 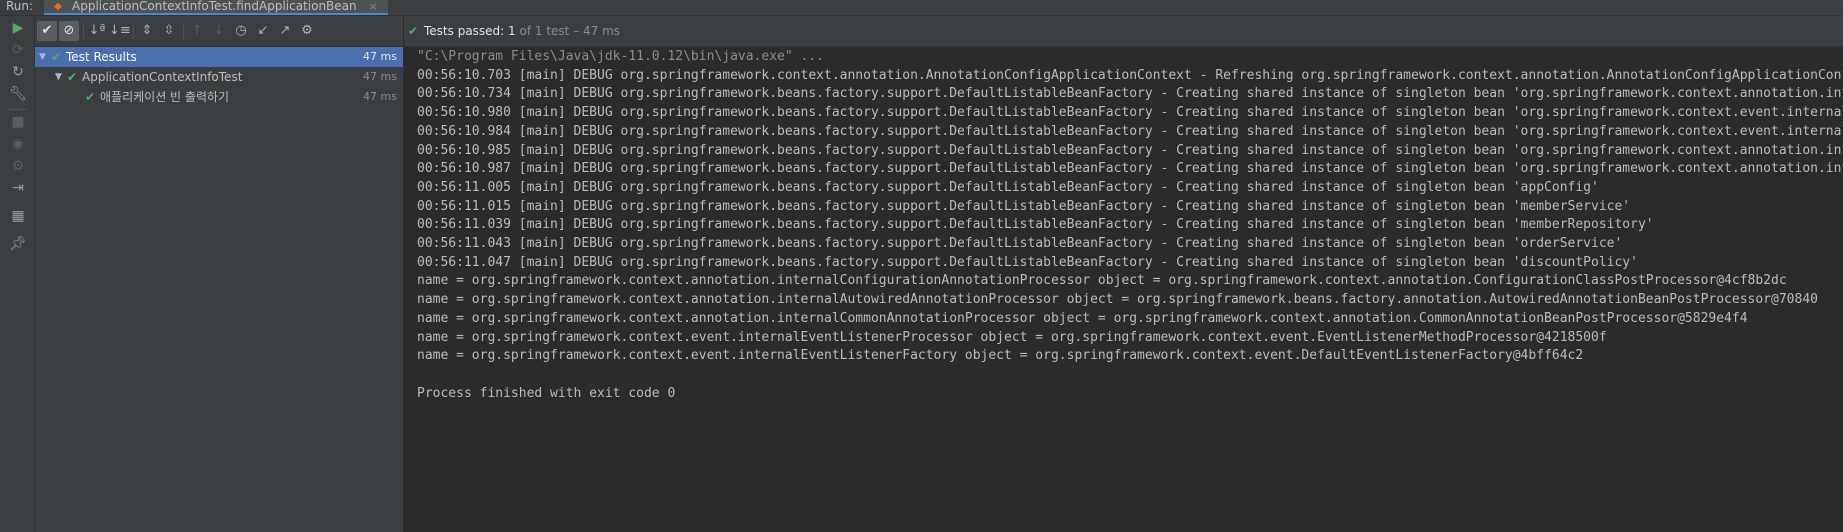 I want to click on show-passed-icon: ✔, so click(x=47, y=31).